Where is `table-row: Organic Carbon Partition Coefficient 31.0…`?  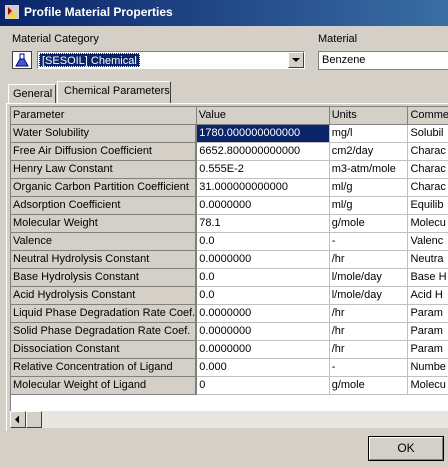
table-row: Organic Carbon Partition Coefficient 31.0… is located at coordinates (229, 187).